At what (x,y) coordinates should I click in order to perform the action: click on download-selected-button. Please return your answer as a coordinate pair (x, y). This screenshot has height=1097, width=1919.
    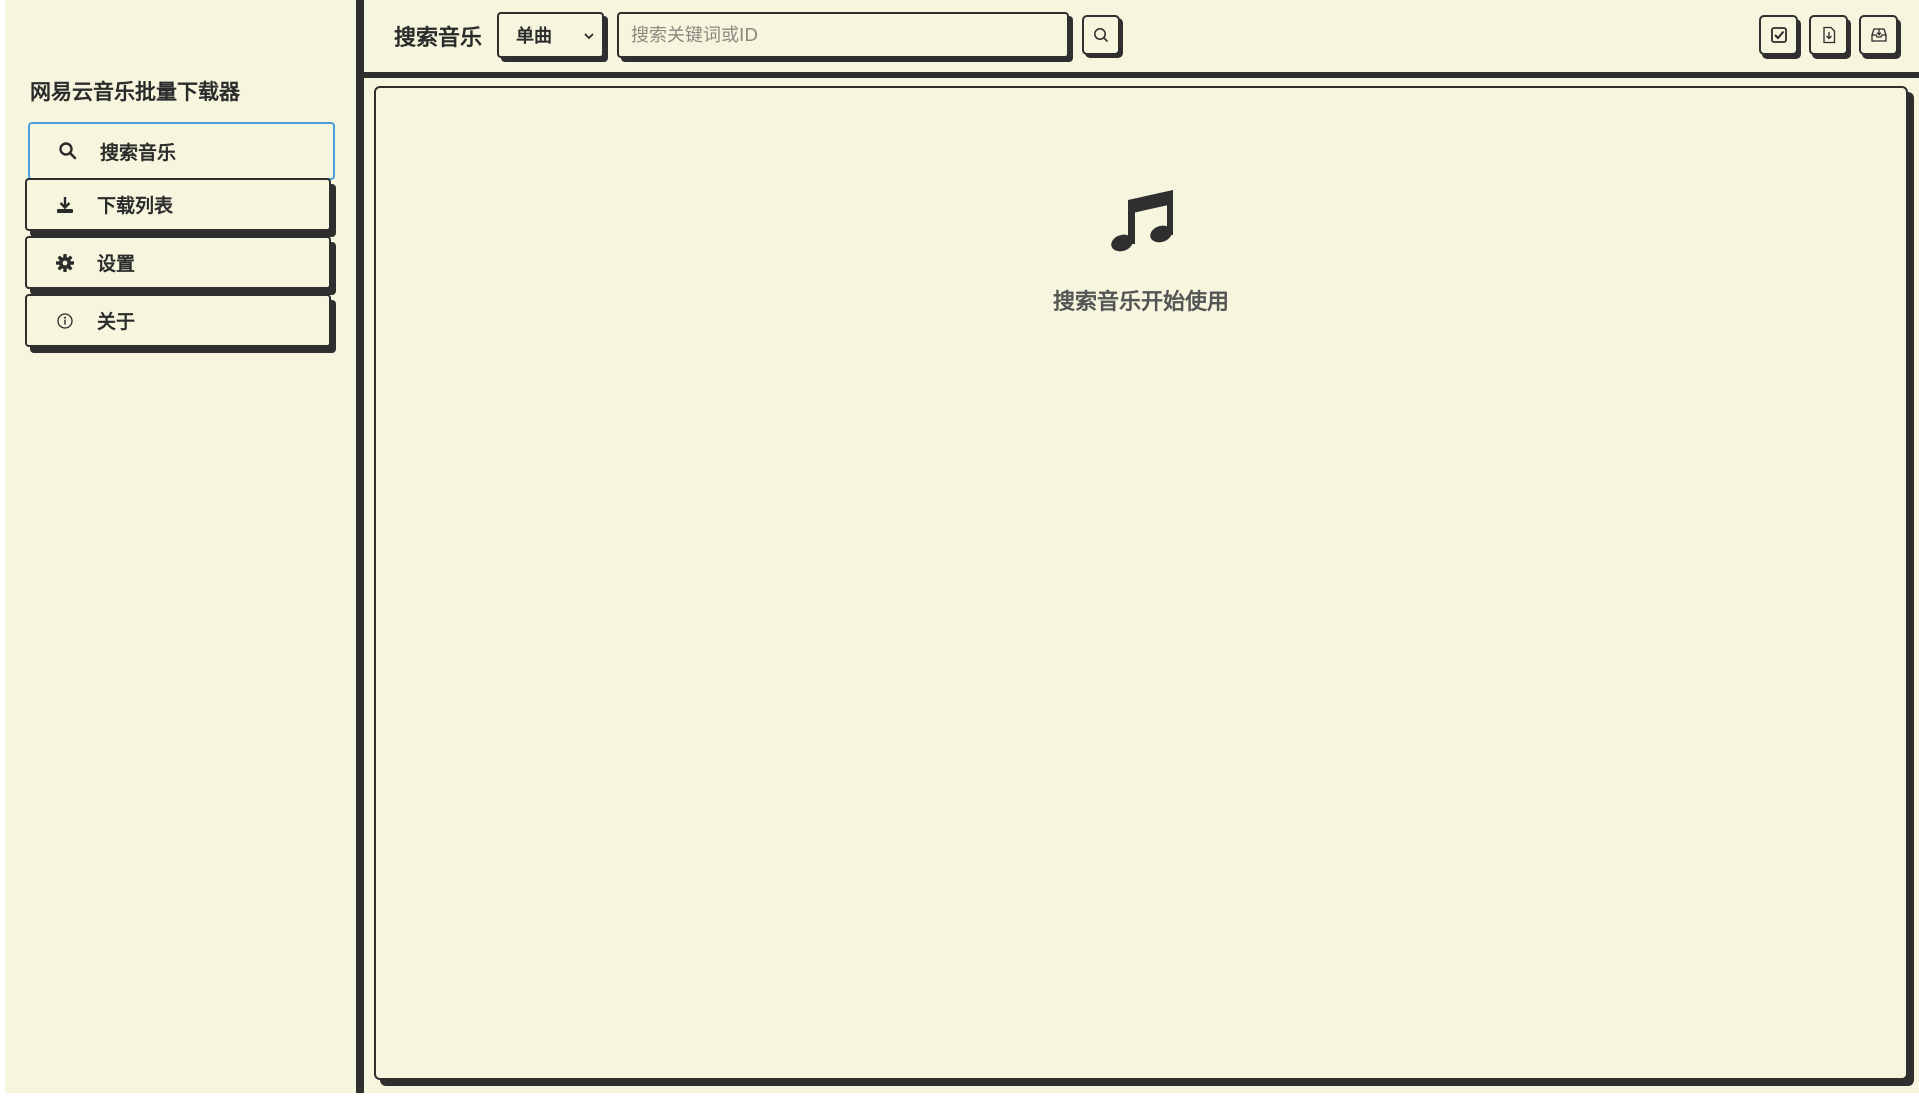
    Looking at the image, I should click on (1828, 35).